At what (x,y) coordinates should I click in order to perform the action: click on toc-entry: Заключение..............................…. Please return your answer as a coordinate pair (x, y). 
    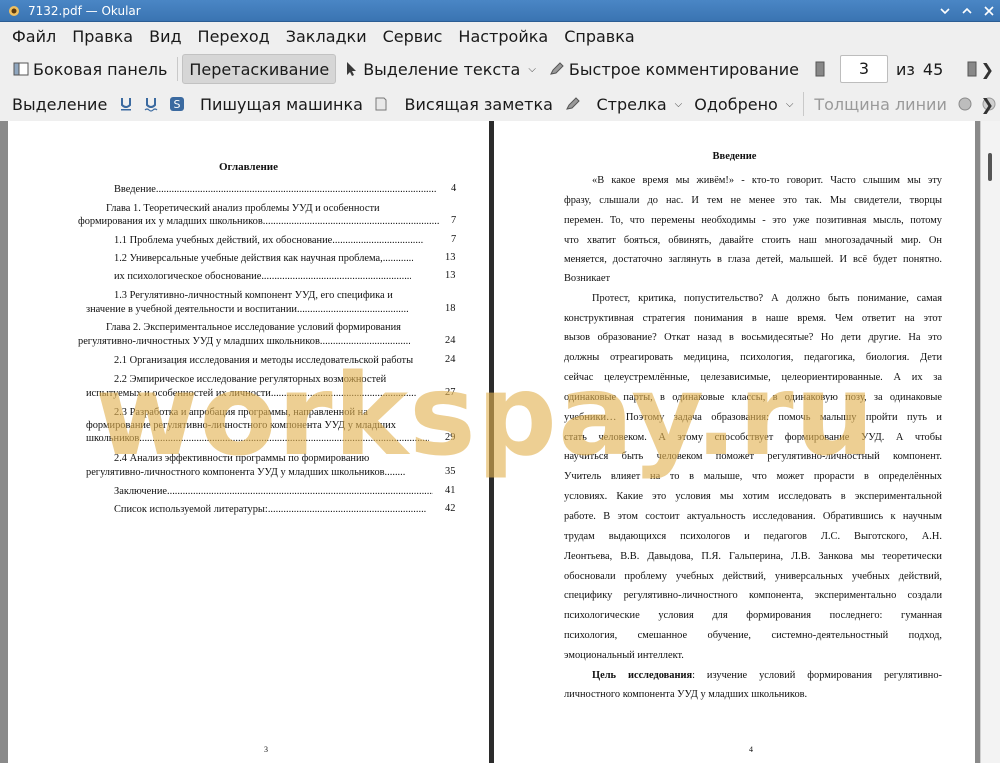
    Looking at the image, I should click on (273, 491).